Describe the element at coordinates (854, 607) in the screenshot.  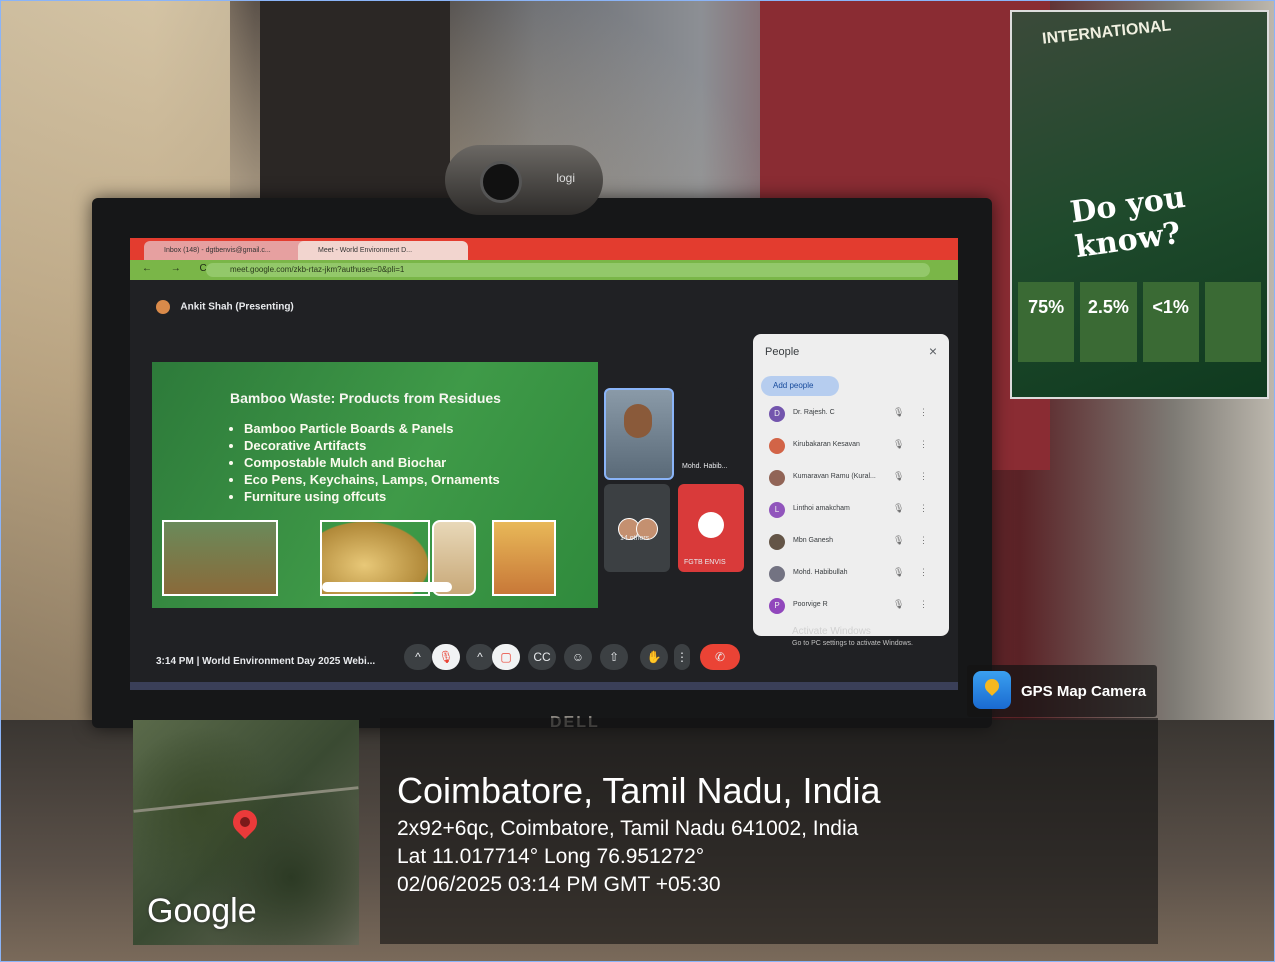
I see `participant-row: P Poorvige R 🎙 ⋮` at that location.